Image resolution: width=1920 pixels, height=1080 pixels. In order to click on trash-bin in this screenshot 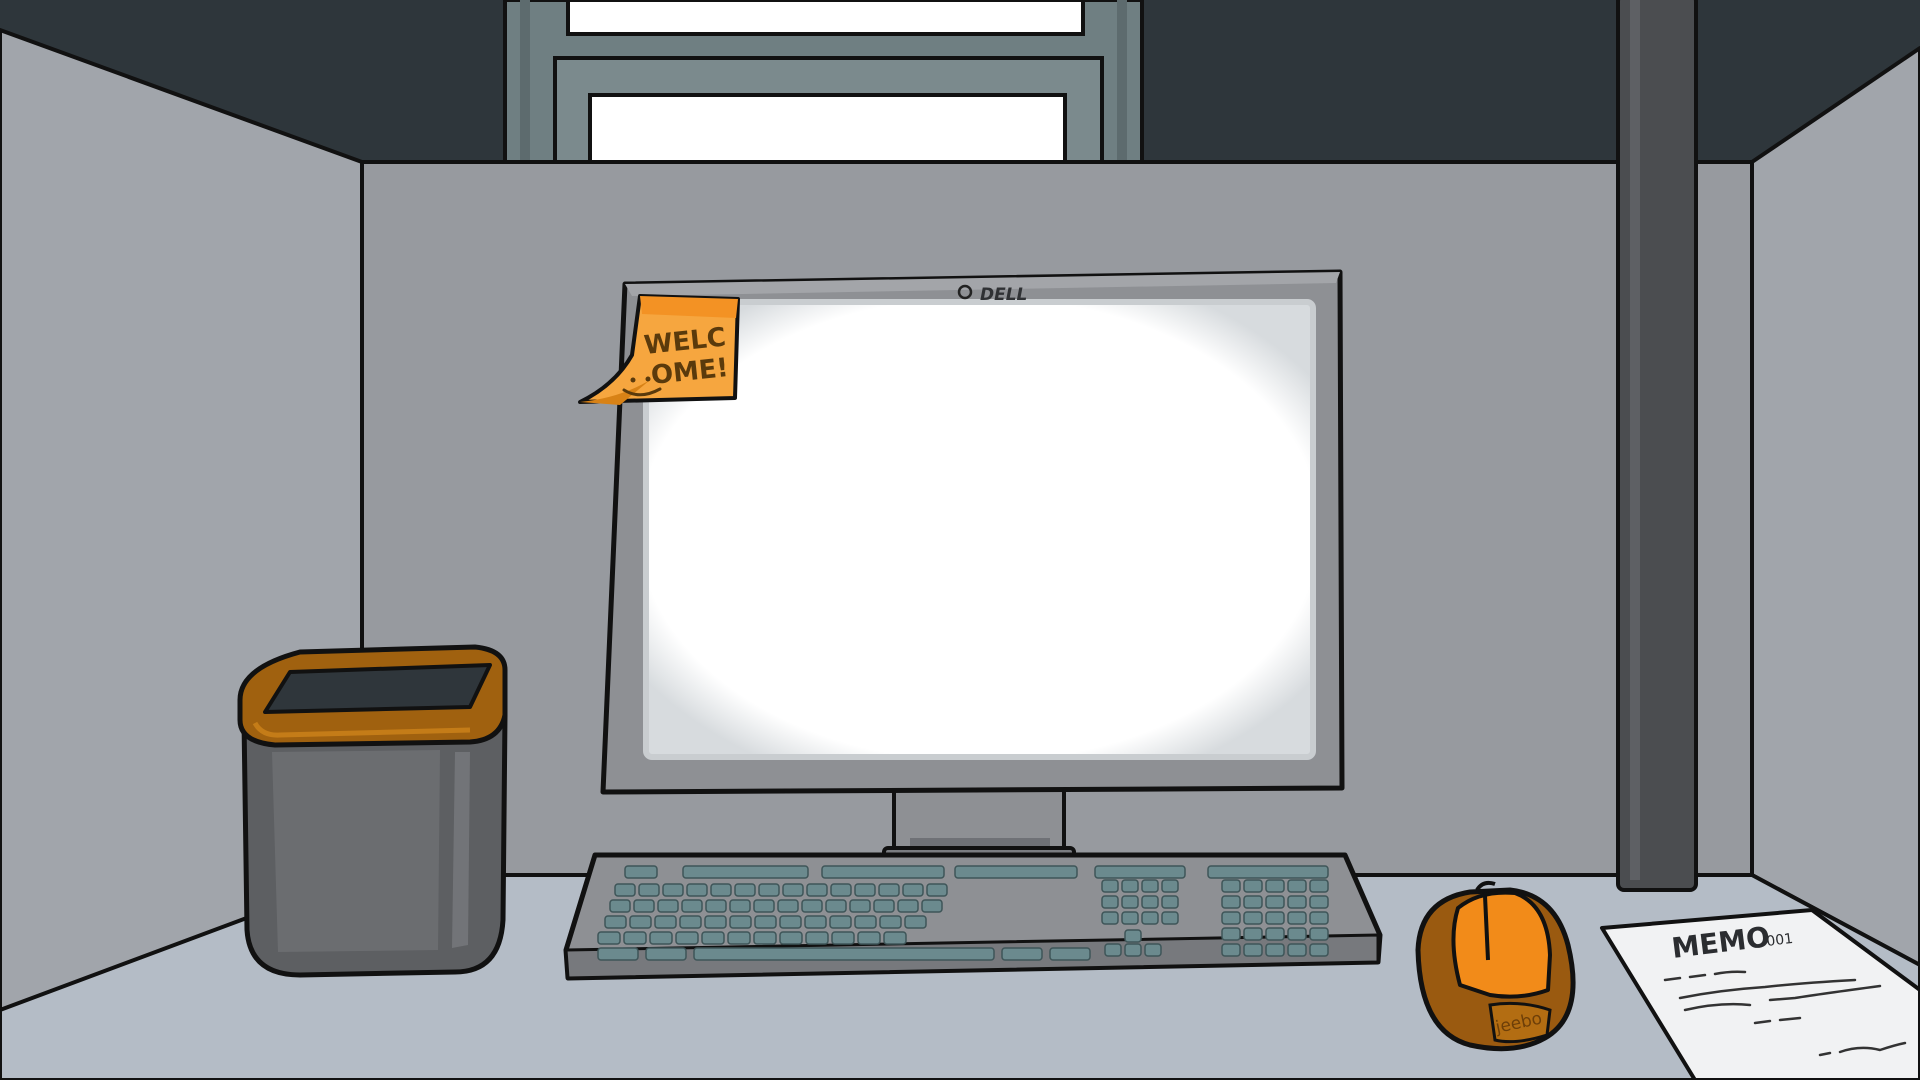, I will do `click(372, 811)`.